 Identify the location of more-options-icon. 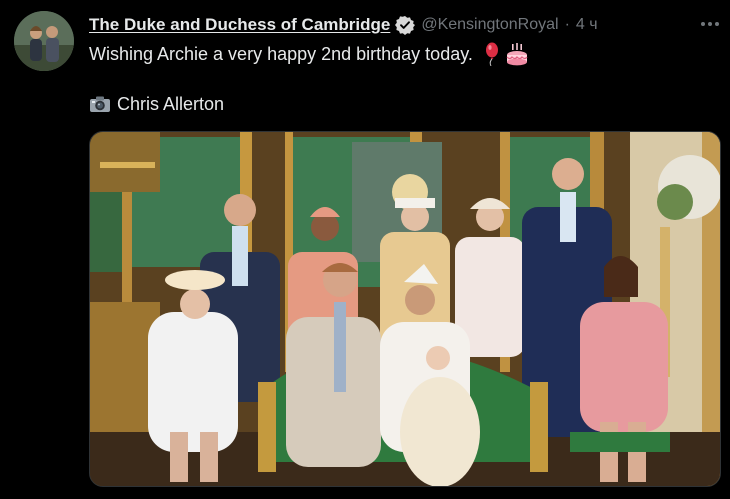
(710, 24).